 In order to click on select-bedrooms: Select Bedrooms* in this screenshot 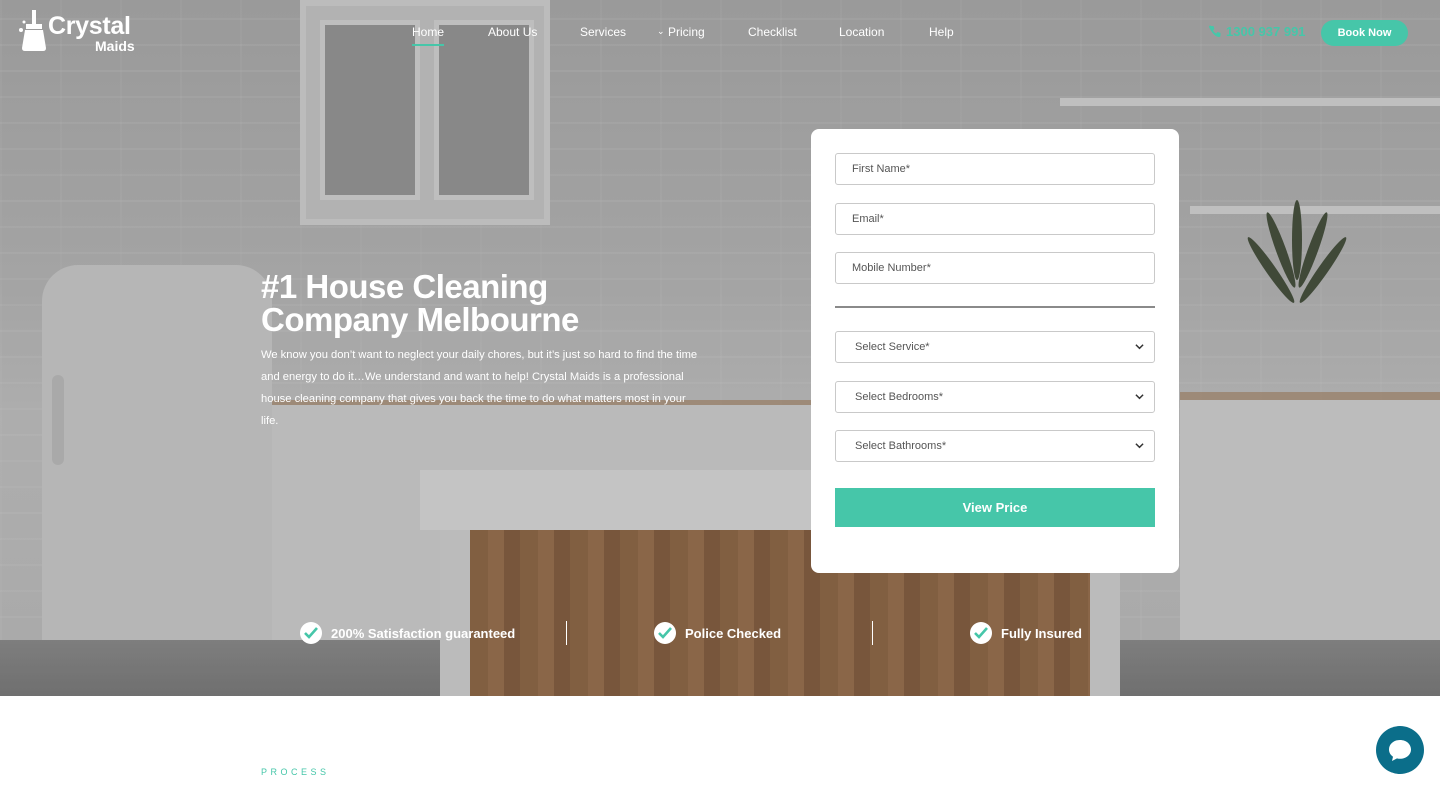, I will do `click(995, 397)`.